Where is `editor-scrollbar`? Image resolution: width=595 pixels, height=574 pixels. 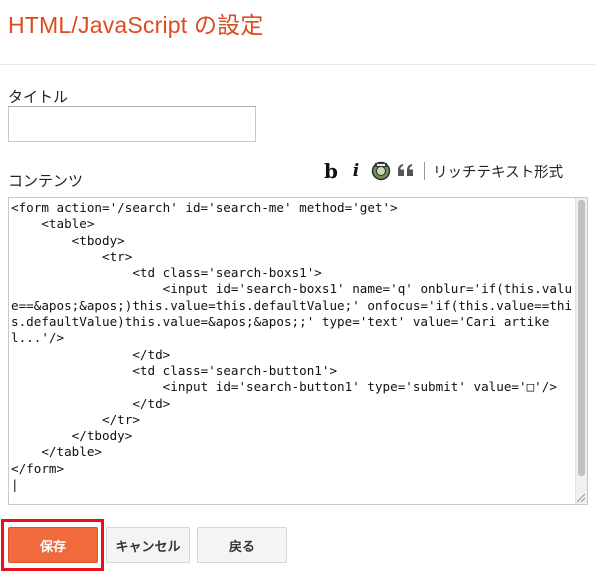 editor-scrollbar is located at coordinates (581, 351).